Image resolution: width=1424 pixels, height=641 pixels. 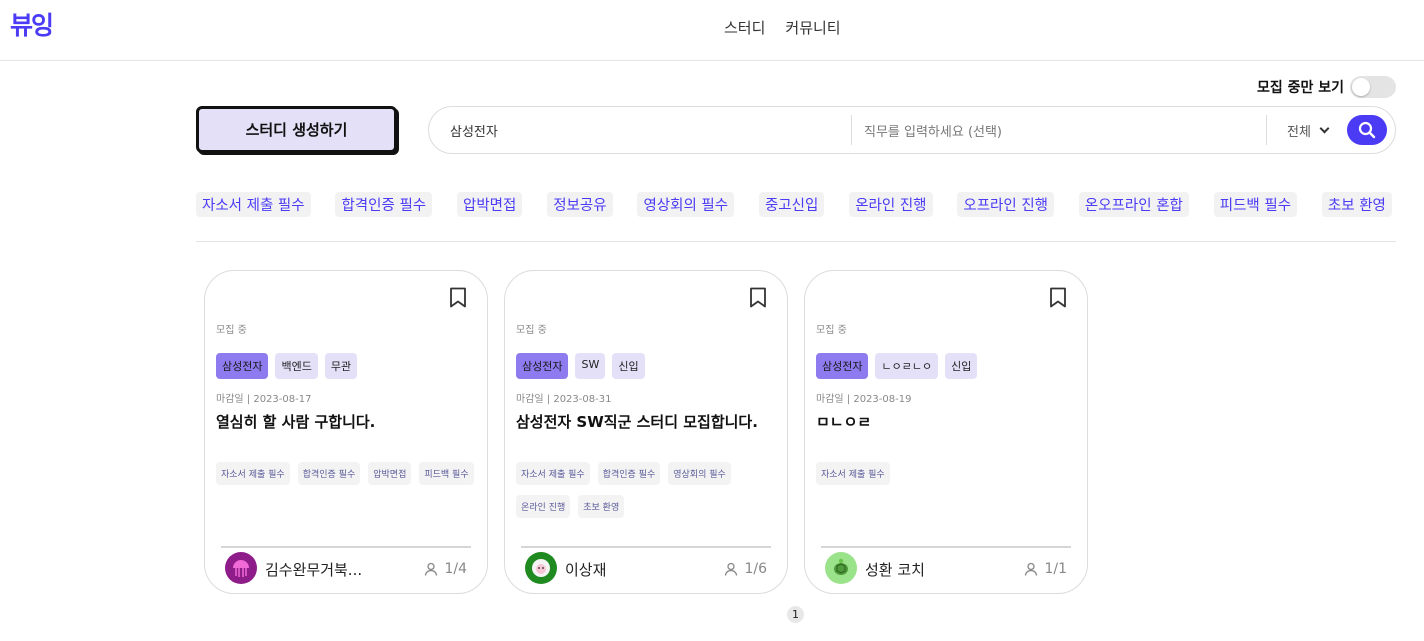 What do you see at coordinates (712, 30) in the screenshot?
I see `top-header: 뷰잉 스터디 커뮤니티` at bounding box center [712, 30].